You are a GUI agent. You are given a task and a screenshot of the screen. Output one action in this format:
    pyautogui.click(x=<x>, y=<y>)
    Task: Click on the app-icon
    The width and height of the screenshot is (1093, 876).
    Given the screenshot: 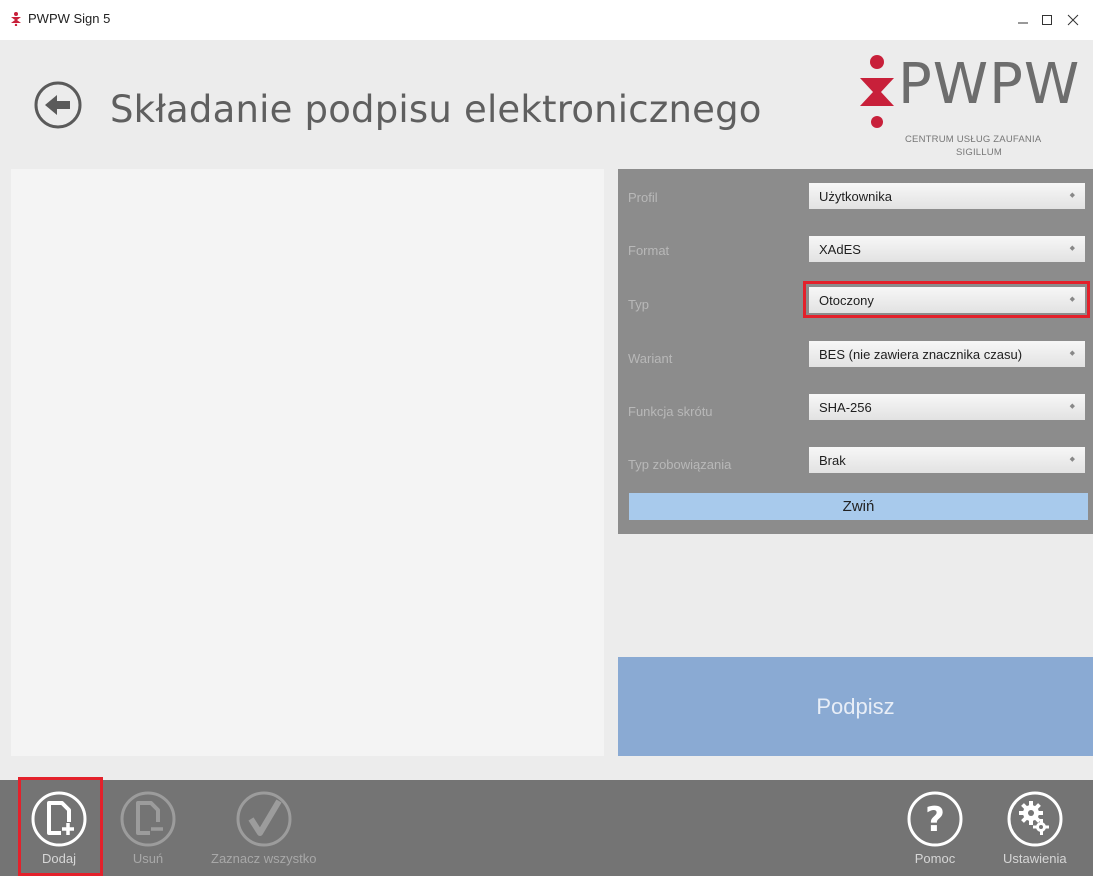 What is the action you would take?
    pyautogui.click(x=16, y=19)
    